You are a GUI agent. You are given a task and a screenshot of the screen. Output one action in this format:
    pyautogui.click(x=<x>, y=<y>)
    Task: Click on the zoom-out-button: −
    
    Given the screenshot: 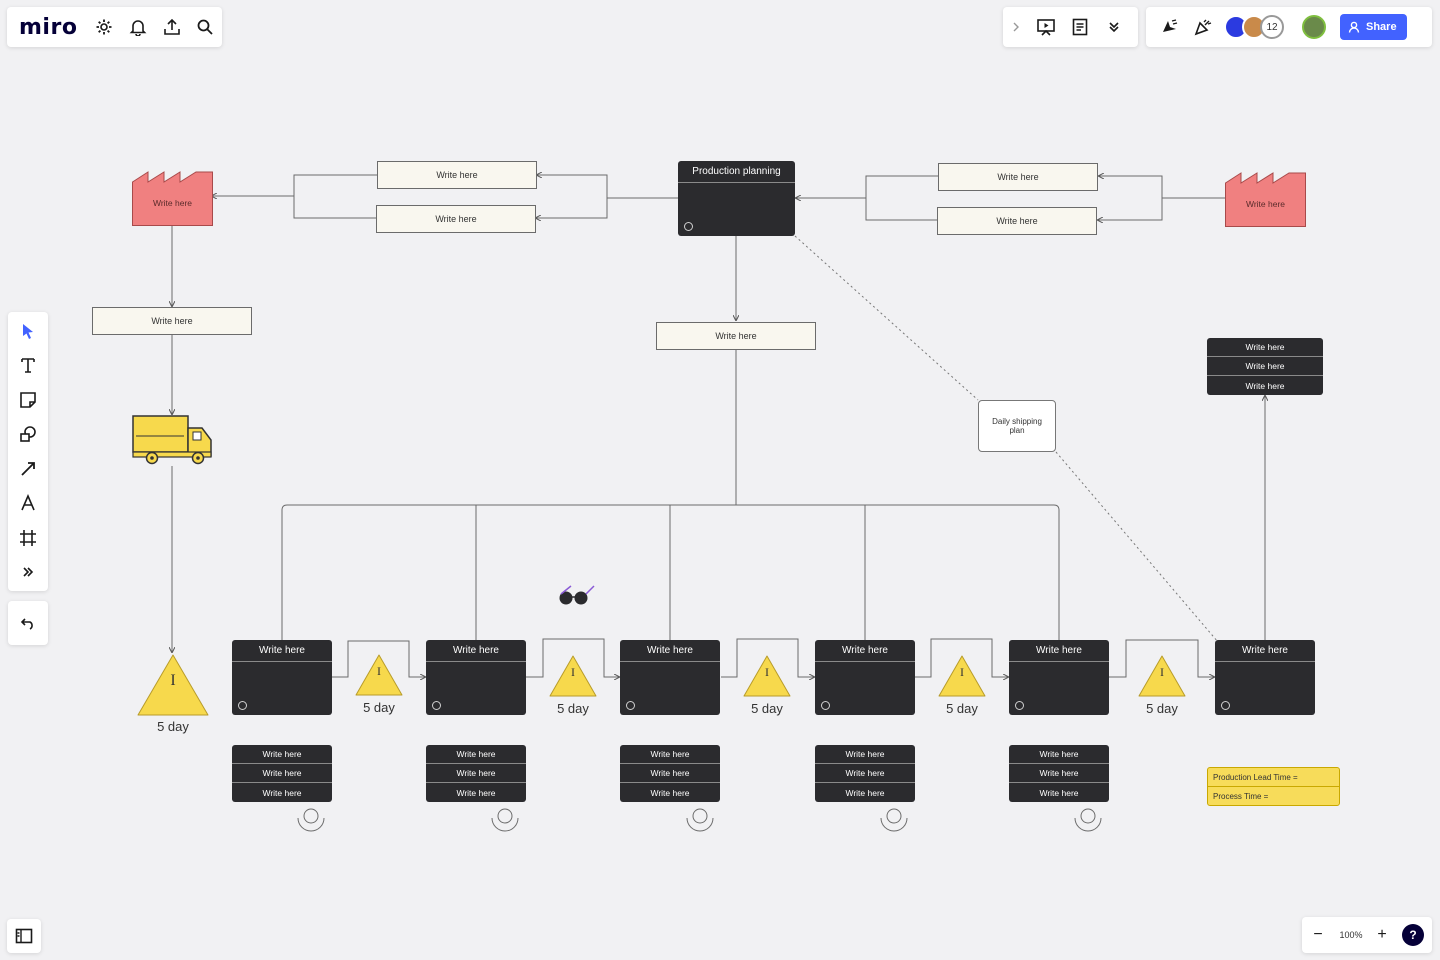 What is the action you would take?
    pyautogui.click(x=1318, y=935)
    